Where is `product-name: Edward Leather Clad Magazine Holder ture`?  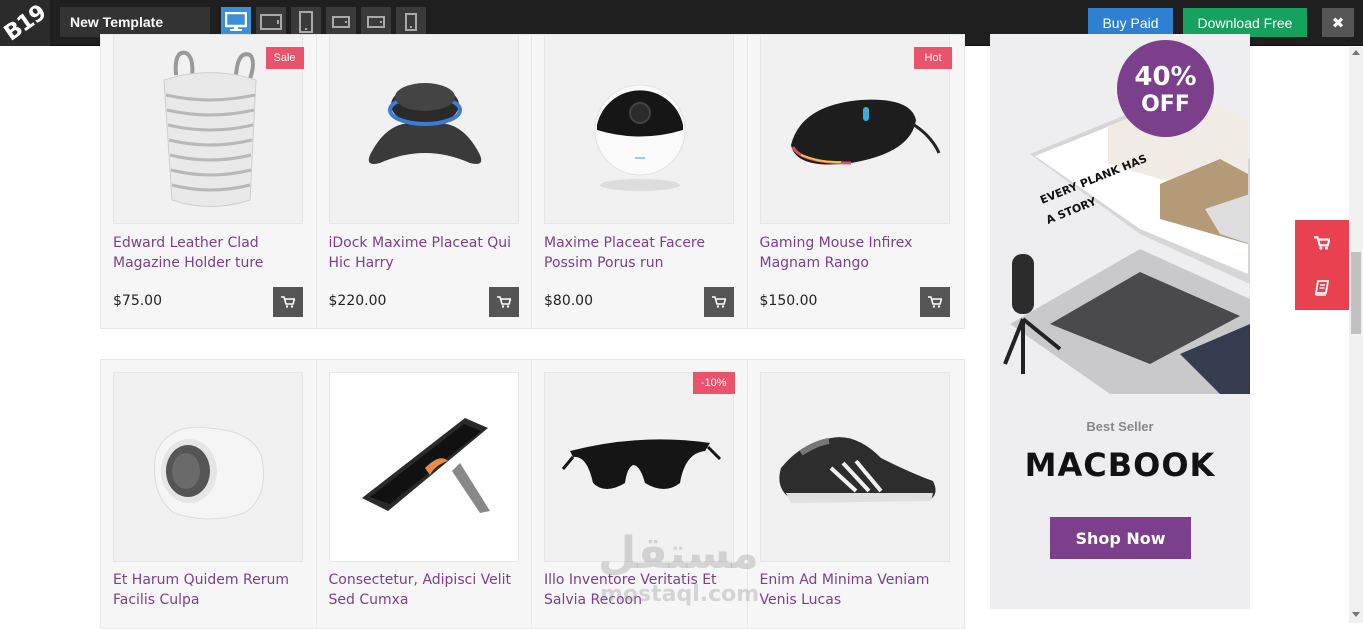 product-name: Edward Leather Clad Magazine Holder ture is located at coordinates (213, 253).